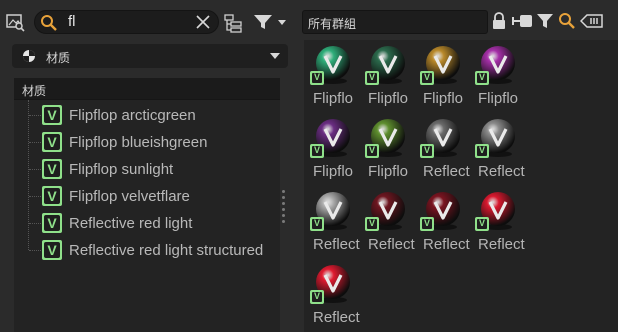  What do you see at coordinates (29, 56) in the screenshot?
I see `material-ball-icon` at bounding box center [29, 56].